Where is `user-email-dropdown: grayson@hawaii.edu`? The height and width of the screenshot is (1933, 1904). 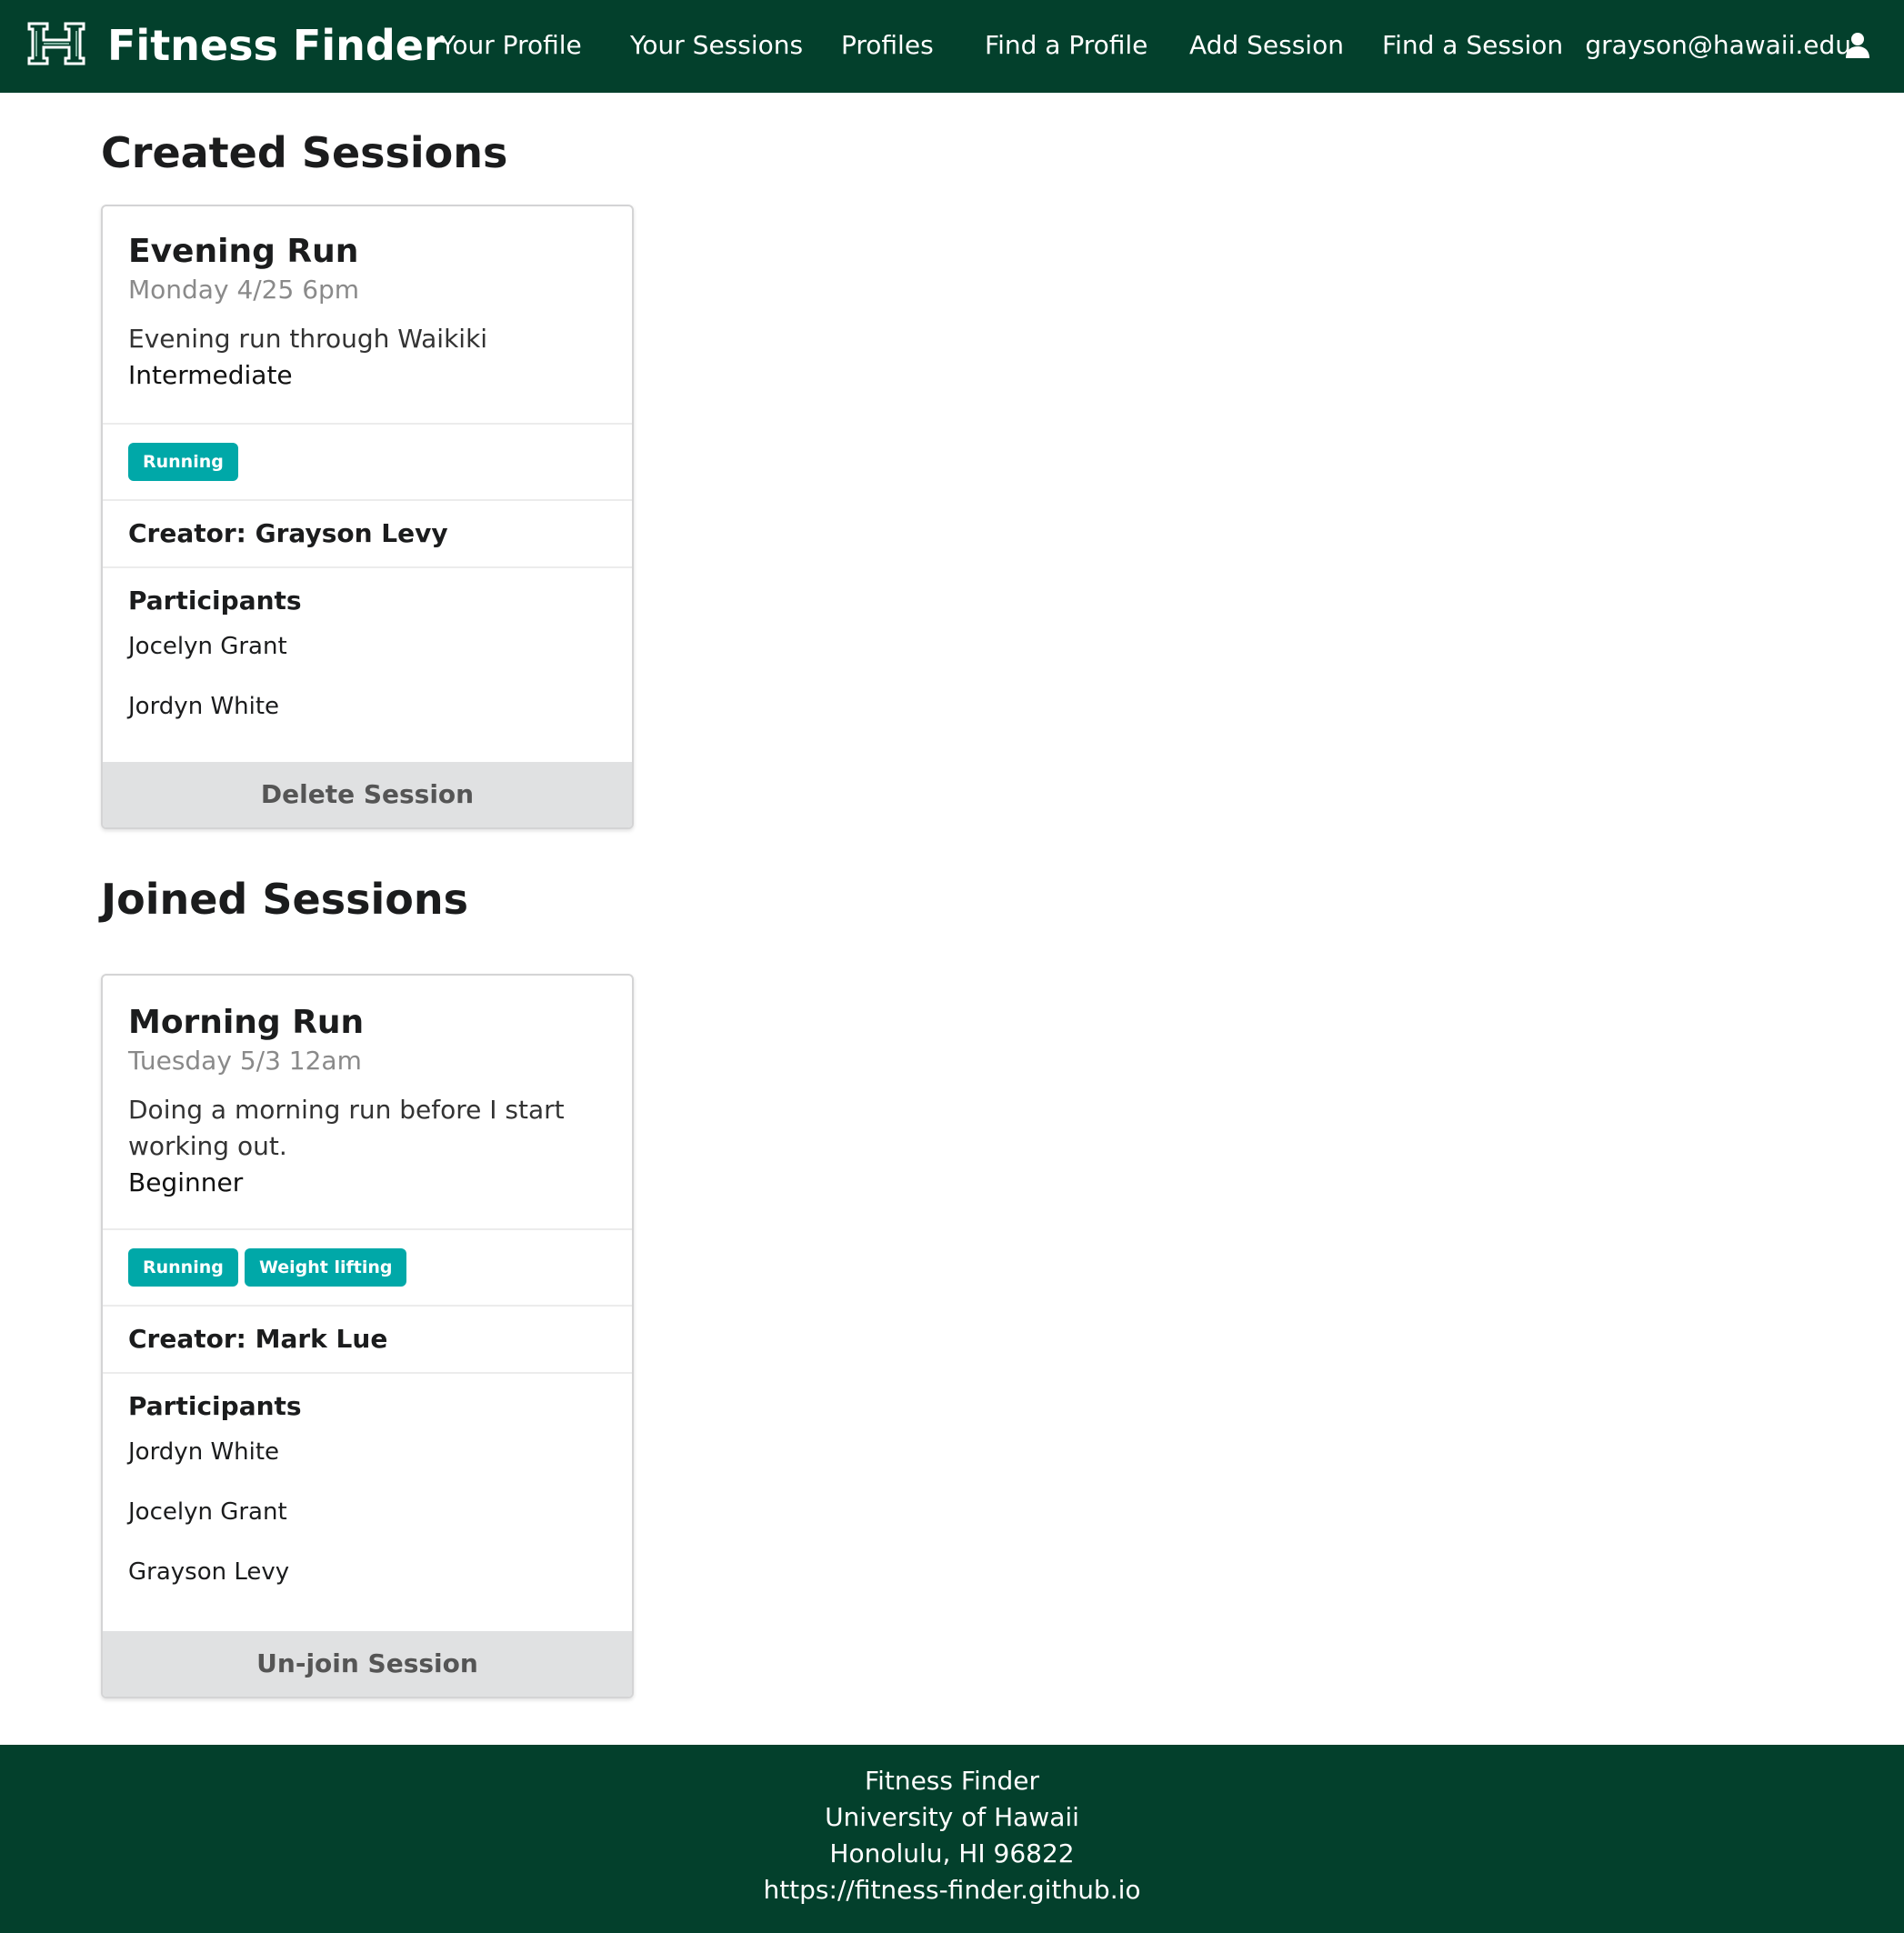
user-email-dropdown: grayson@hawaii.edu is located at coordinates (1718, 45).